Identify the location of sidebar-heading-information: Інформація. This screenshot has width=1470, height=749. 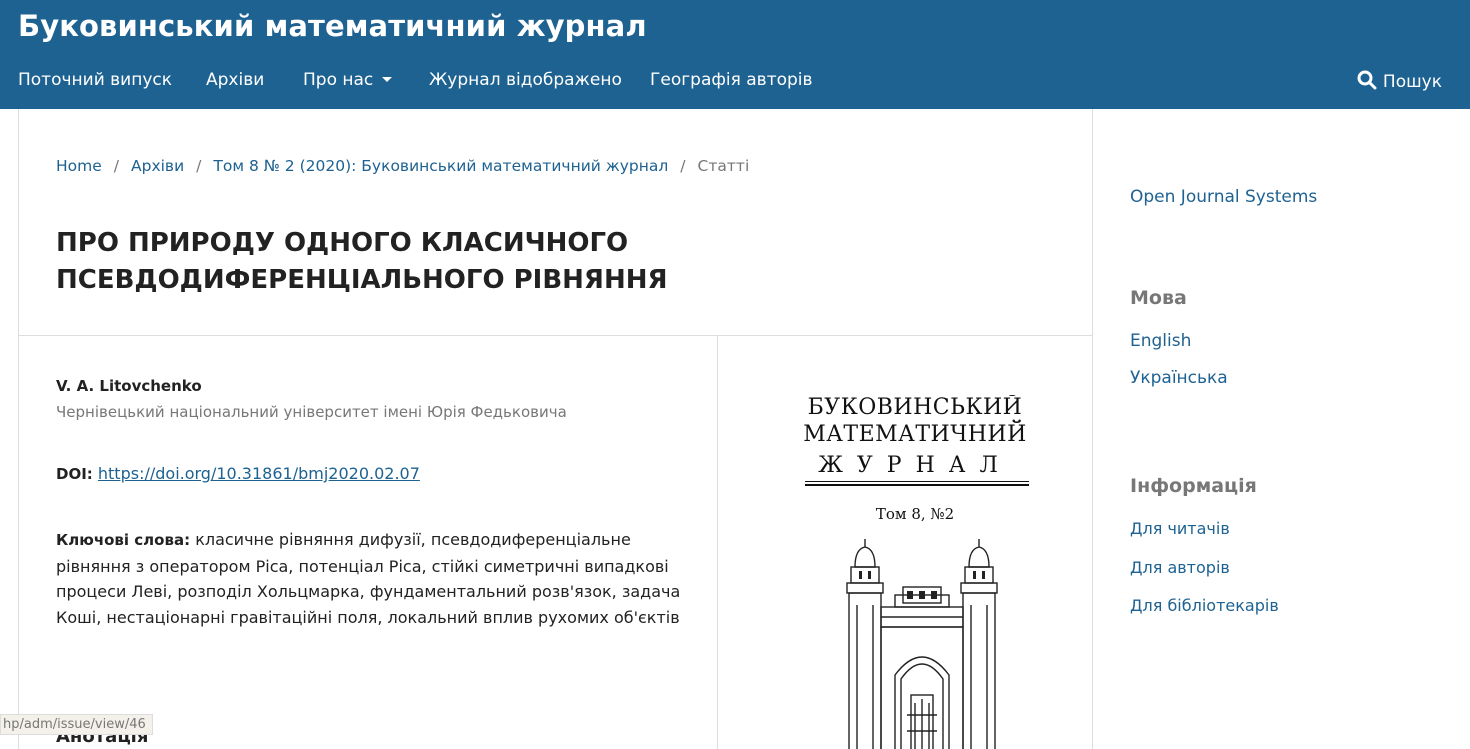
(1193, 486).